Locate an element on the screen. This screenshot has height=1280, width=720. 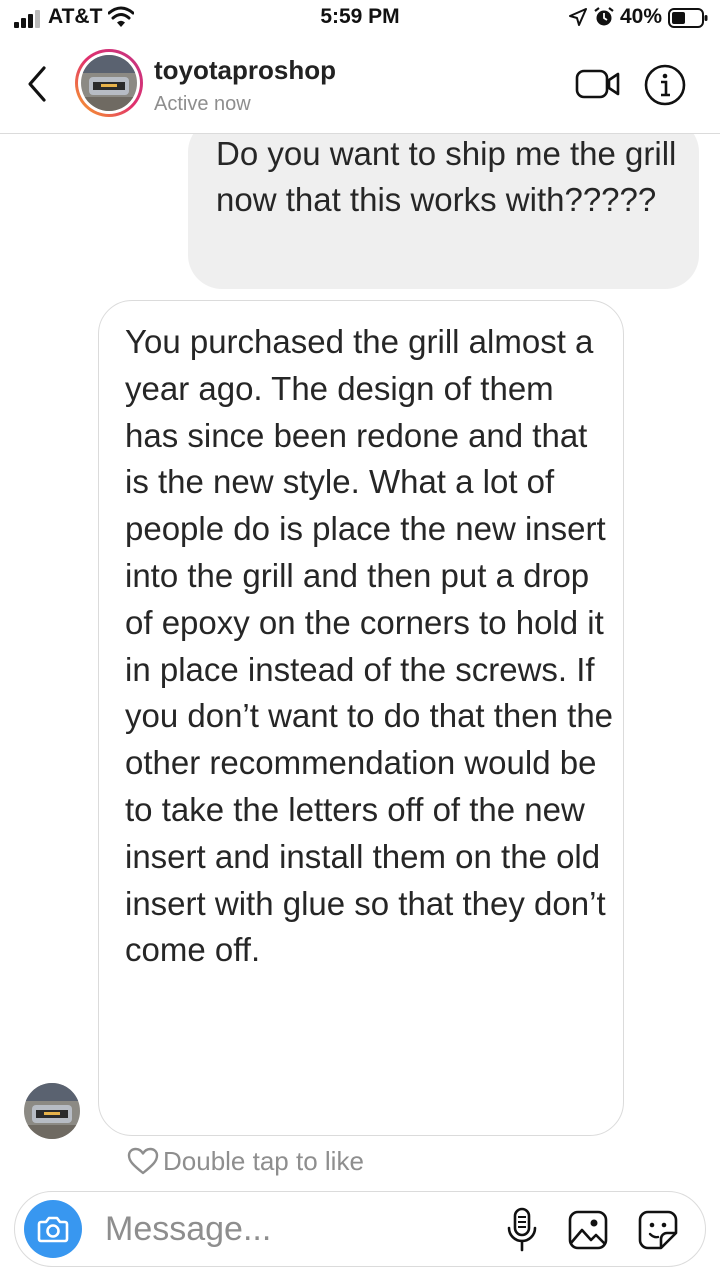
double-tap-like-hint: Double tap to like is located at coordinates (245, 1161).